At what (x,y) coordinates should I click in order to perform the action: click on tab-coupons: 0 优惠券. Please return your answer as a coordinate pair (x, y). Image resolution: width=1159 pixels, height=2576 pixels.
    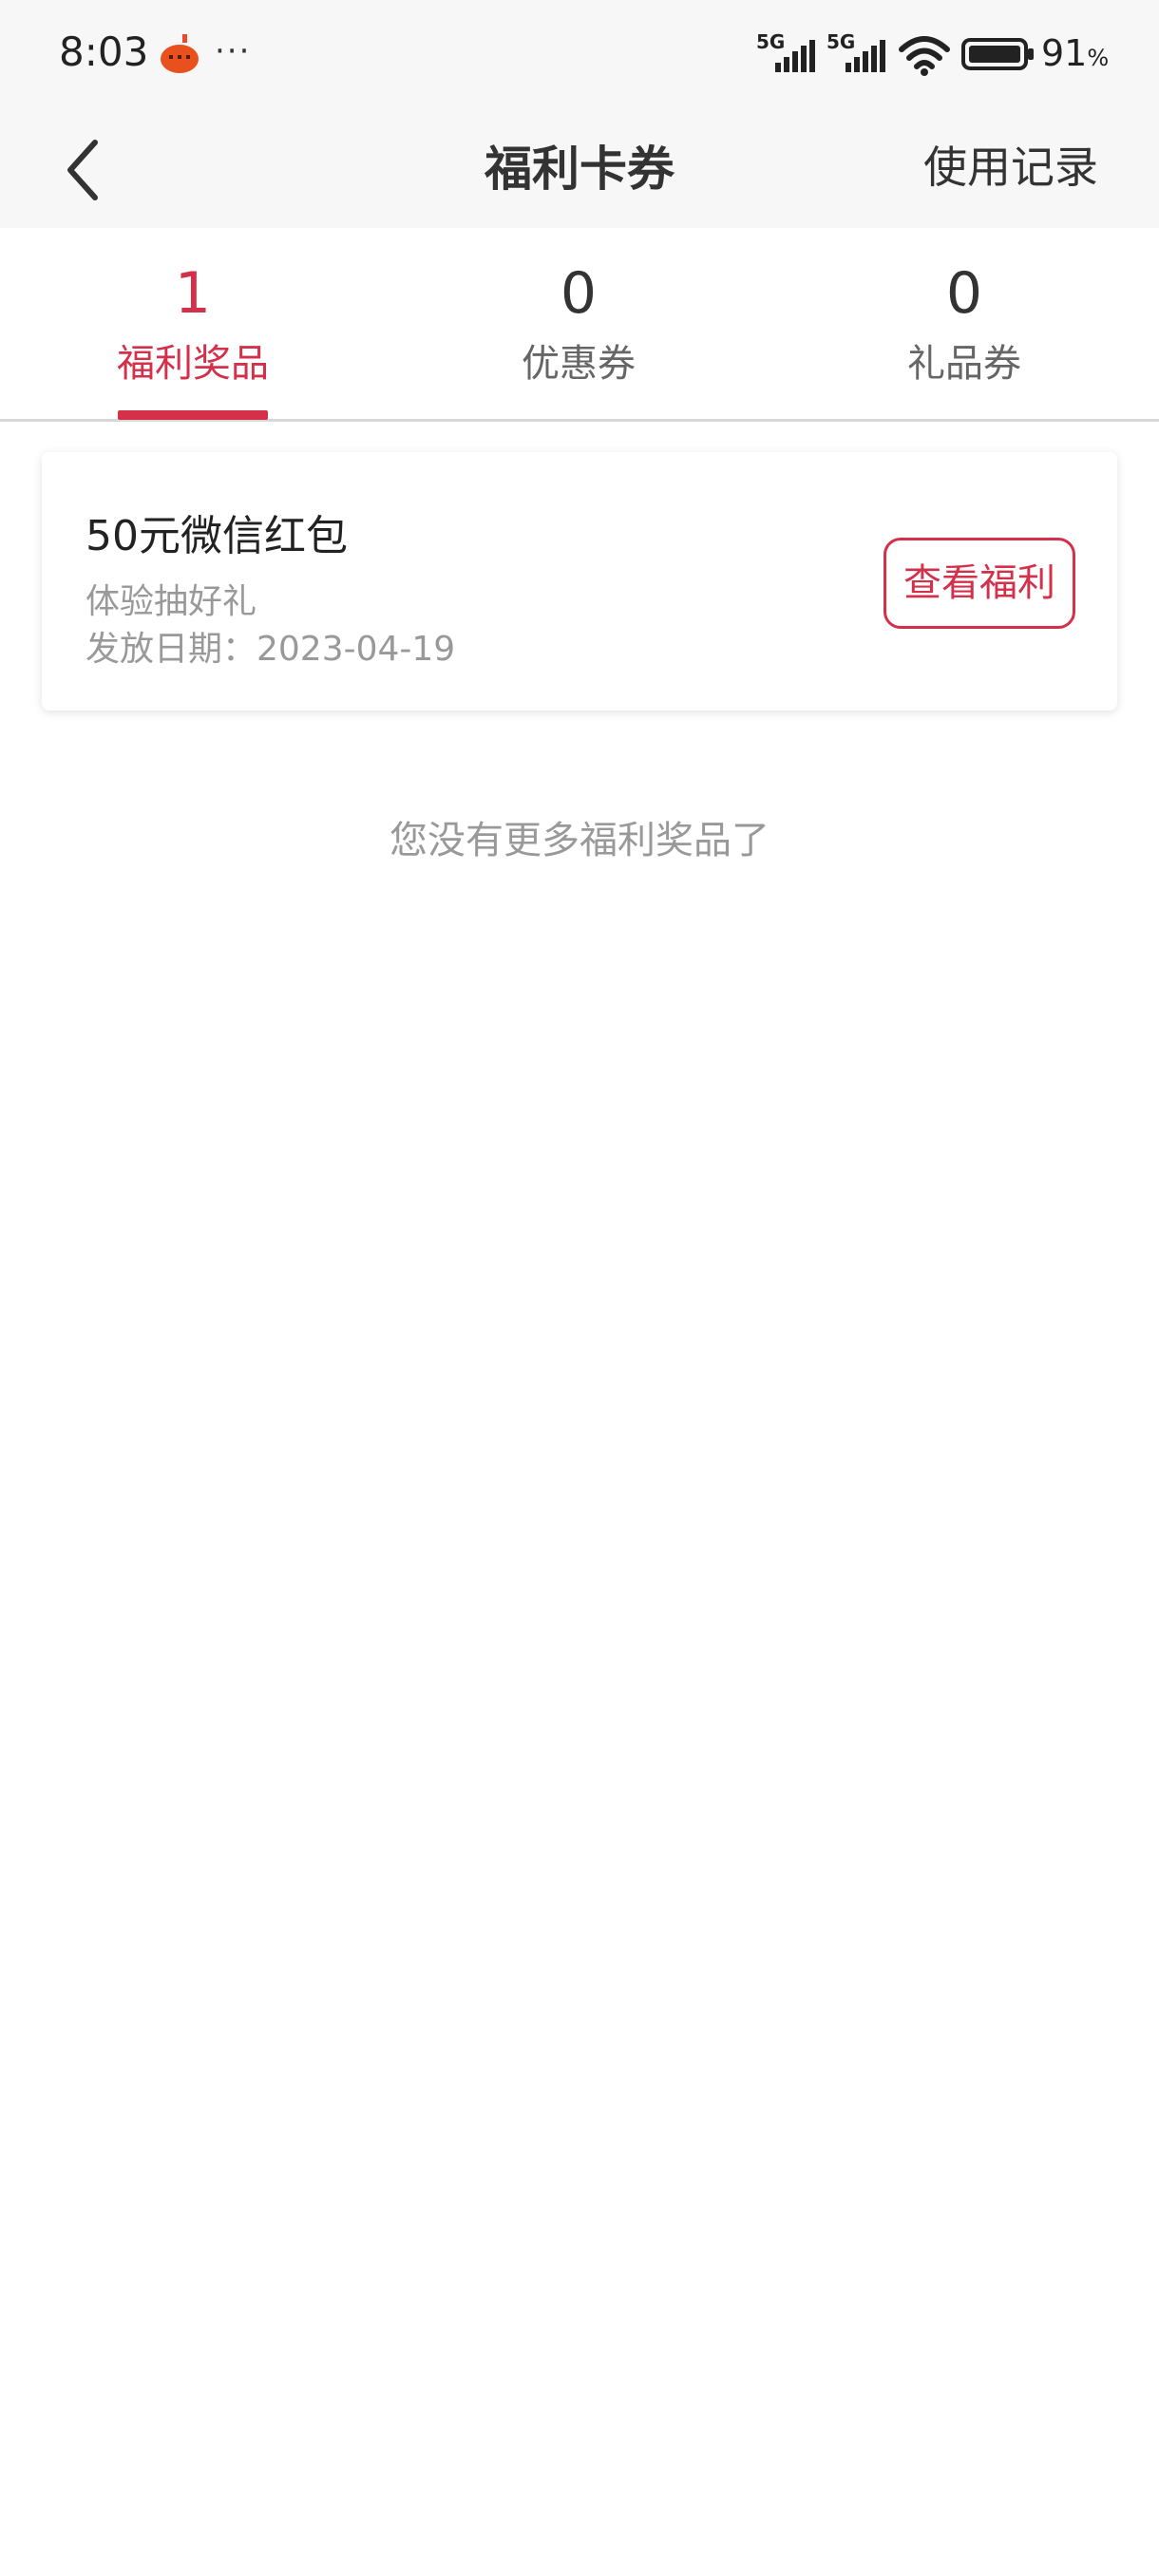
    Looking at the image, I should click on (578, 325).